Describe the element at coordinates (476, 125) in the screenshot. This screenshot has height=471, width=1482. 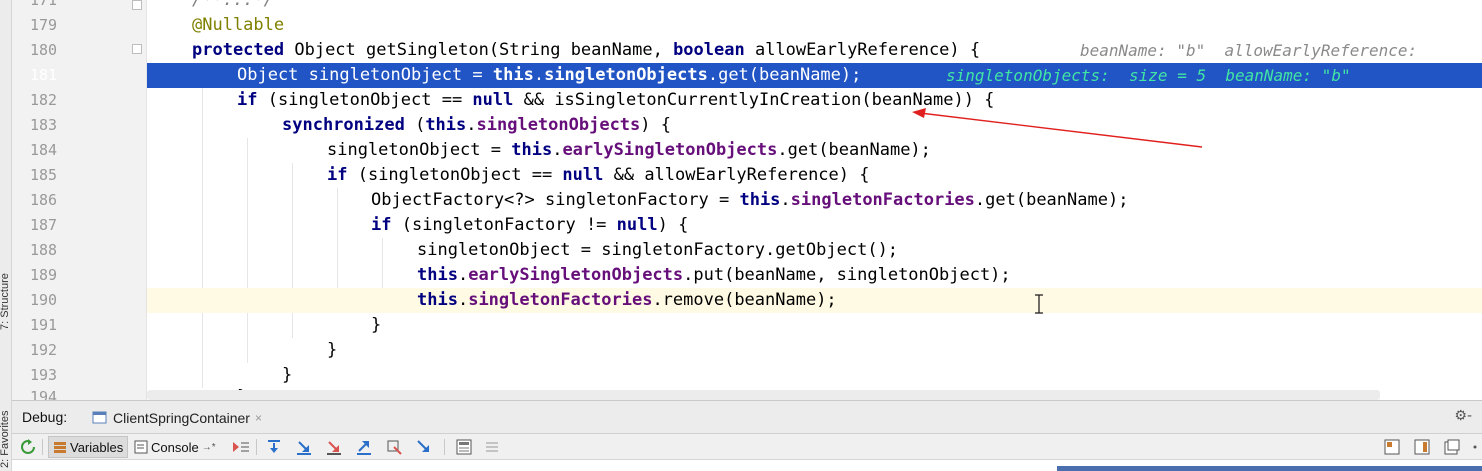
I see `code-text: synchronized (this.singletonObjects) {` at that location.